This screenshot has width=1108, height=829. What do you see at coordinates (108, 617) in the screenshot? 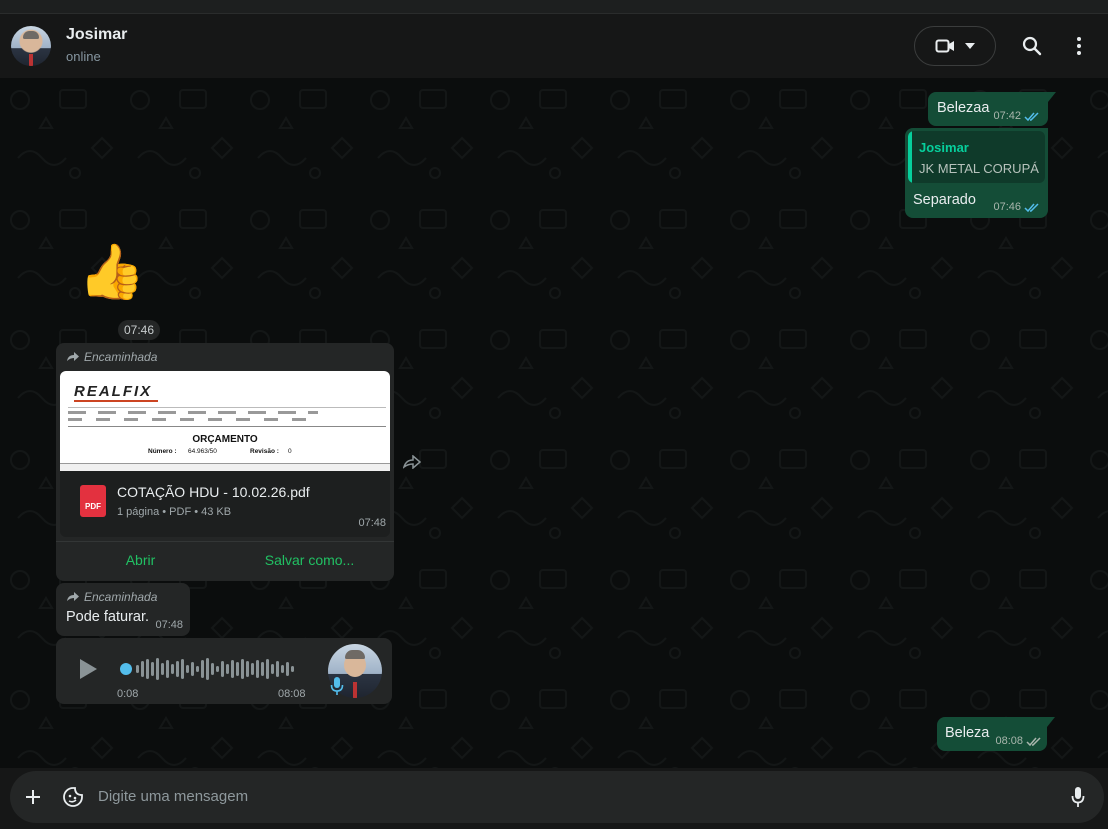
I see `message-text: Pode faturar.` at bounding box center [108, 617].